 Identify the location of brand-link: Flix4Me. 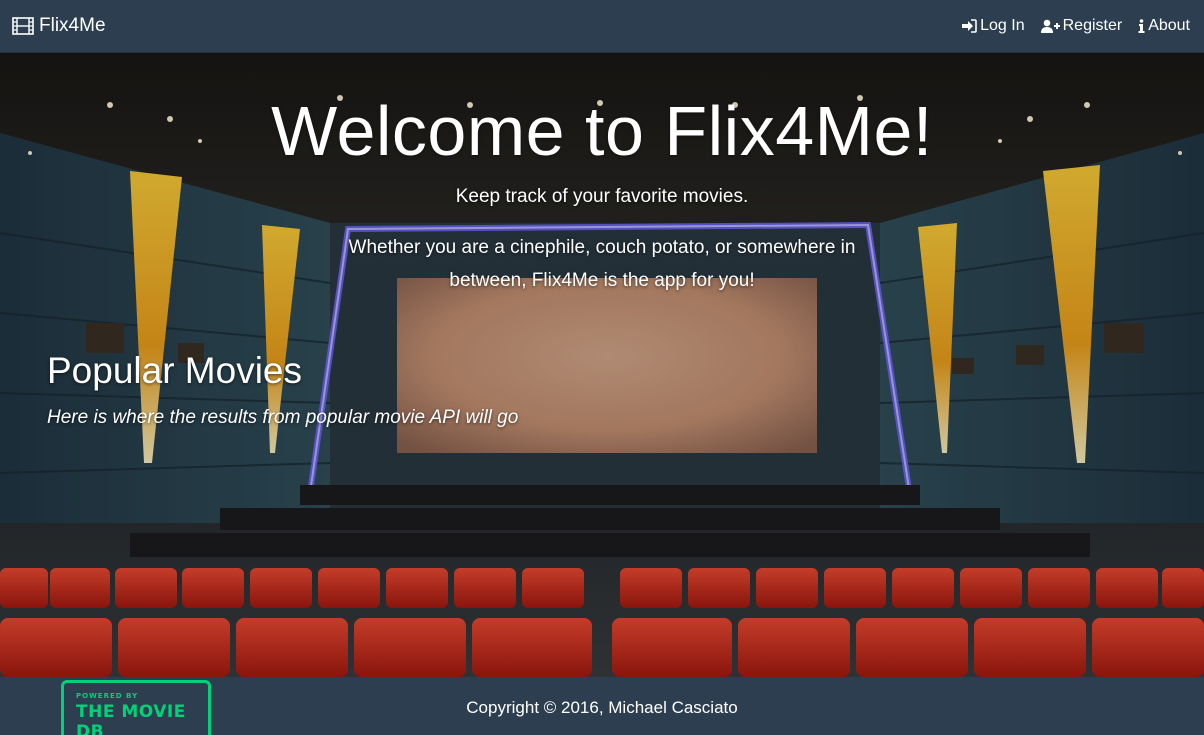
(59, 26).